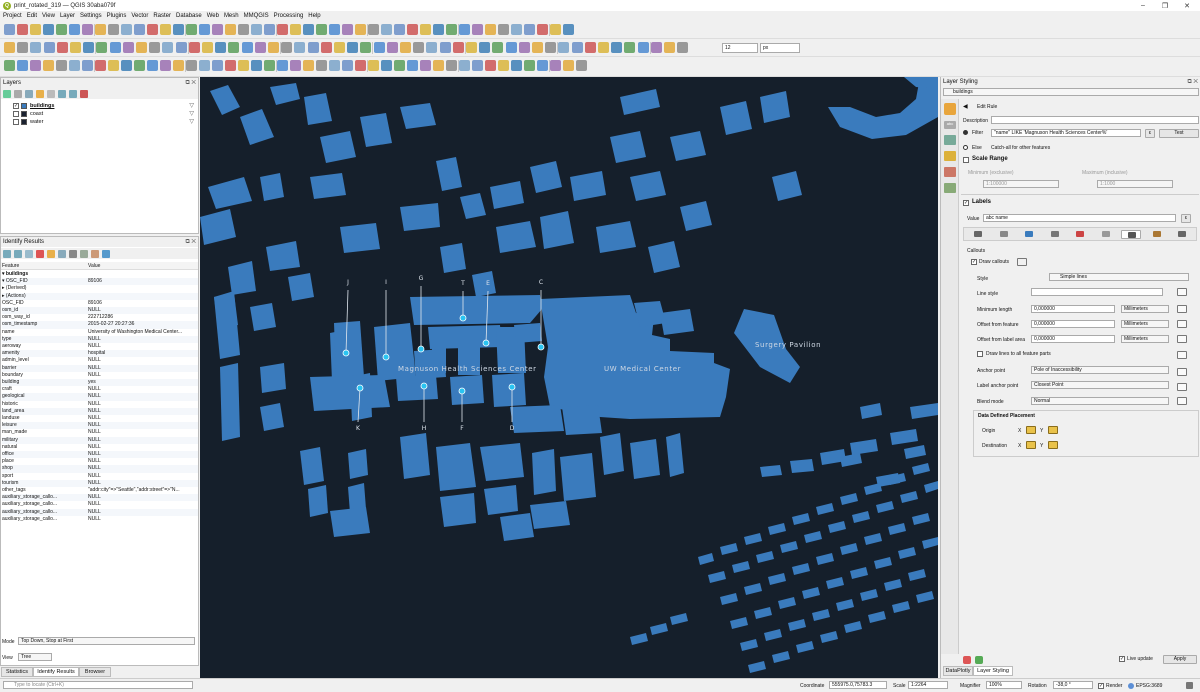 The width and height of the screenshot is (1200, 692). What do you see at coordinates (106, 641) in the screenshot?
I see `mode-select: Top Down, Stop at First` at bounding box center [106, 641].